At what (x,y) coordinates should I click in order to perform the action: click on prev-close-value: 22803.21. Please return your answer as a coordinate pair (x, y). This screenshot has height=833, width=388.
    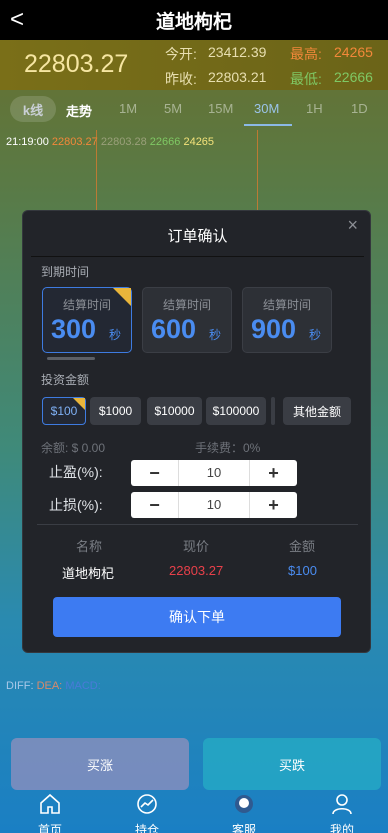
    Looking at the image, I should click on (237, 77).